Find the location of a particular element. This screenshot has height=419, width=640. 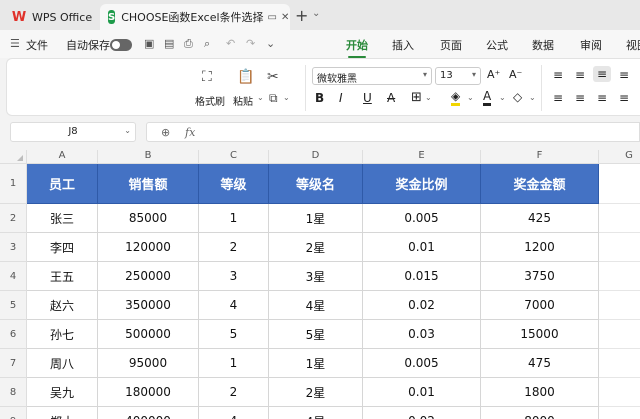

select-all-corner is located at coordinates (13, 157).